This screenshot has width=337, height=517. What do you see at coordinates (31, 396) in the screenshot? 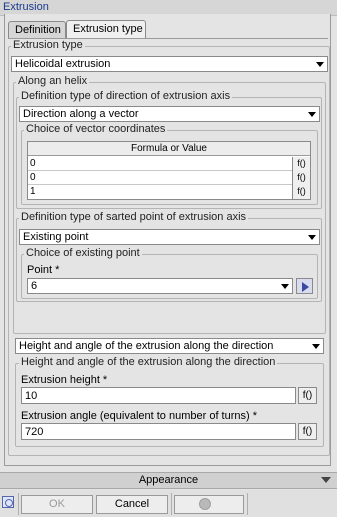
I see `extrusion-height-value: 10` at bounding box center [31, 396].